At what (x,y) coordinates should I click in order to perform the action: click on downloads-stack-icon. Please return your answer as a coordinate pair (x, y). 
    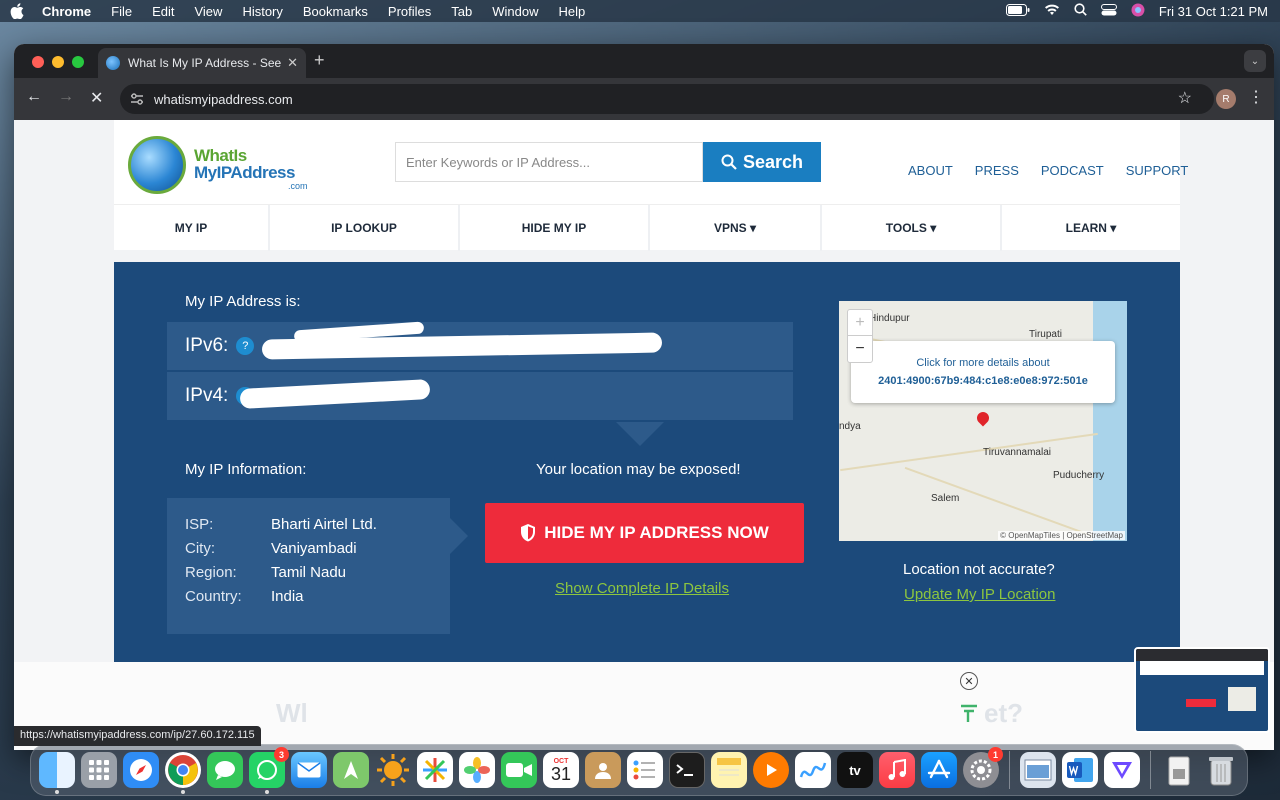
    Looking at the image, I should click on (1179, 770).